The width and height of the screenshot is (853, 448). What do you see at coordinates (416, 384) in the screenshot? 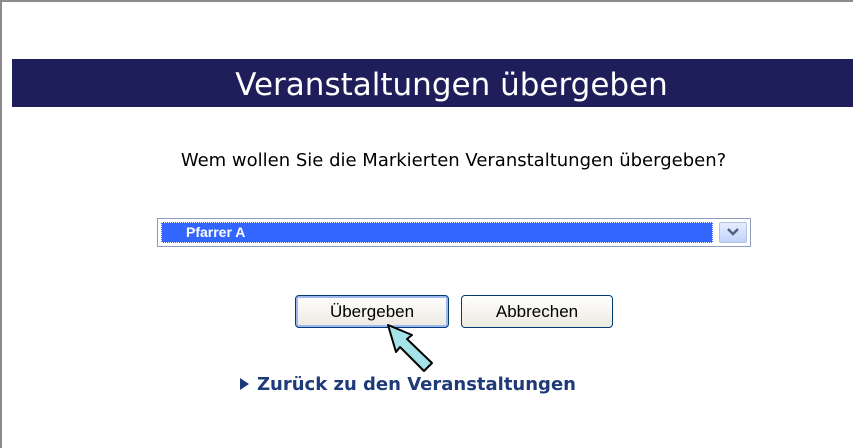
I see `back-link-label: Zurück zu den Veranstaltungen` at bounding box center [416, 384].